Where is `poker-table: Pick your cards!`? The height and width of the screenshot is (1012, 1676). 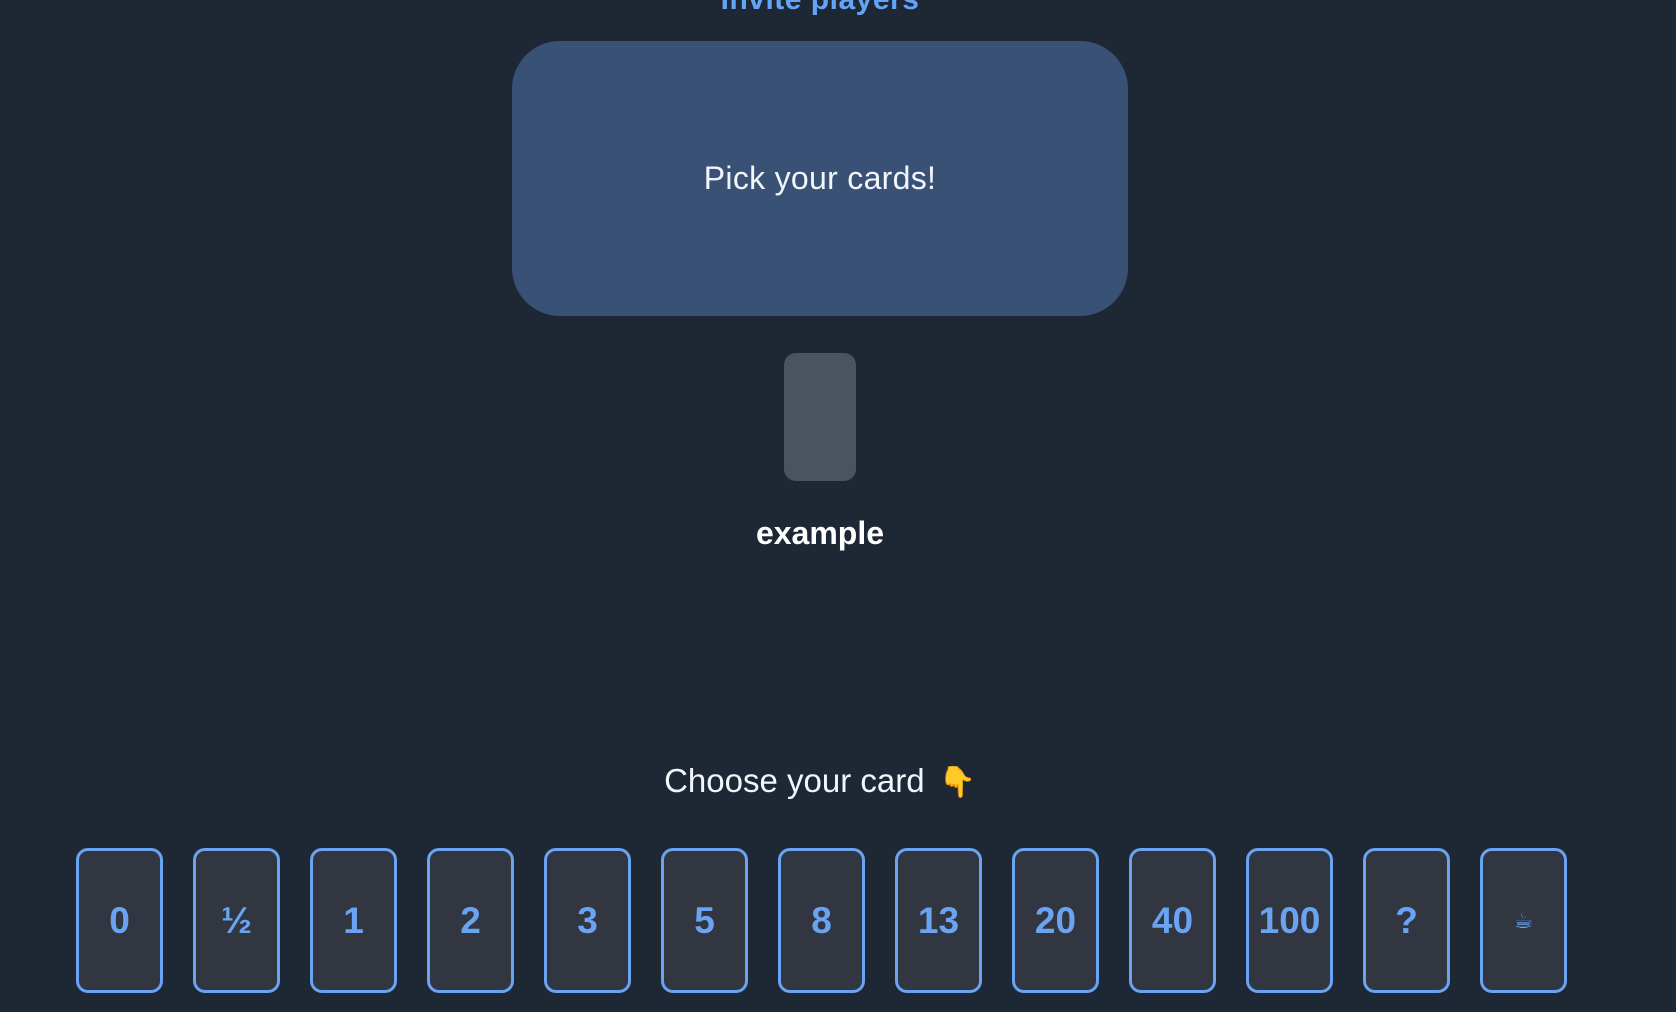 poker-table: Pick your cards! is located at coordinates (820, 178).